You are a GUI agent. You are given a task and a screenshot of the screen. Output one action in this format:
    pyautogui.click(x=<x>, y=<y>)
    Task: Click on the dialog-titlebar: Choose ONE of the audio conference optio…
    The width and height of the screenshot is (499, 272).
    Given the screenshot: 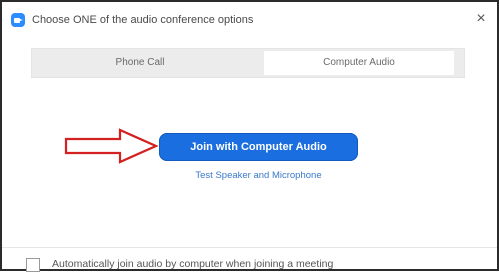 What is the action you would take?
    pyautogui.click(x=249, y=19)
    